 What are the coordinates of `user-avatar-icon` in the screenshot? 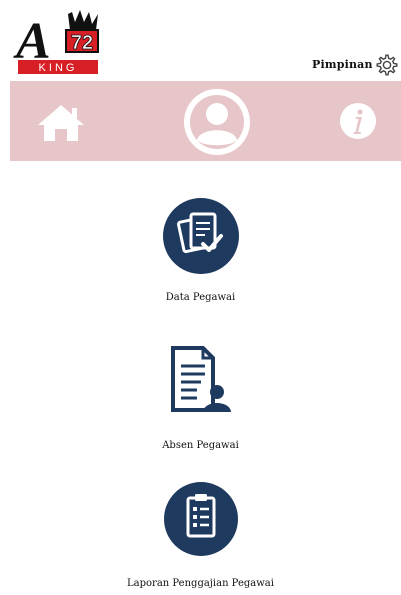 It's located at (217, 122).